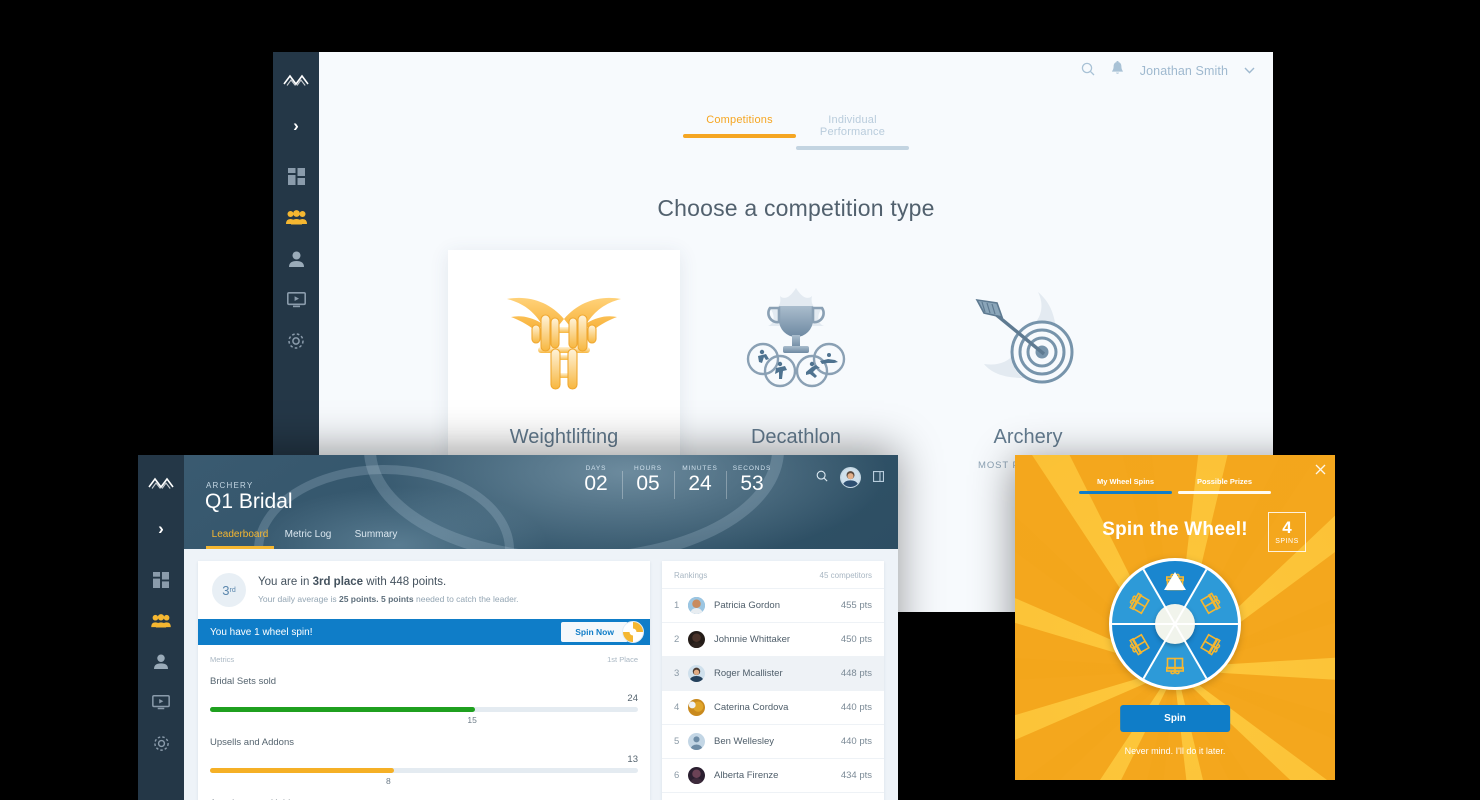 The image size is (1480, 800). Describe the element at coordinates (308, 539) in the screenshot. I see `tab-metric-log: Metric Log` at that location.